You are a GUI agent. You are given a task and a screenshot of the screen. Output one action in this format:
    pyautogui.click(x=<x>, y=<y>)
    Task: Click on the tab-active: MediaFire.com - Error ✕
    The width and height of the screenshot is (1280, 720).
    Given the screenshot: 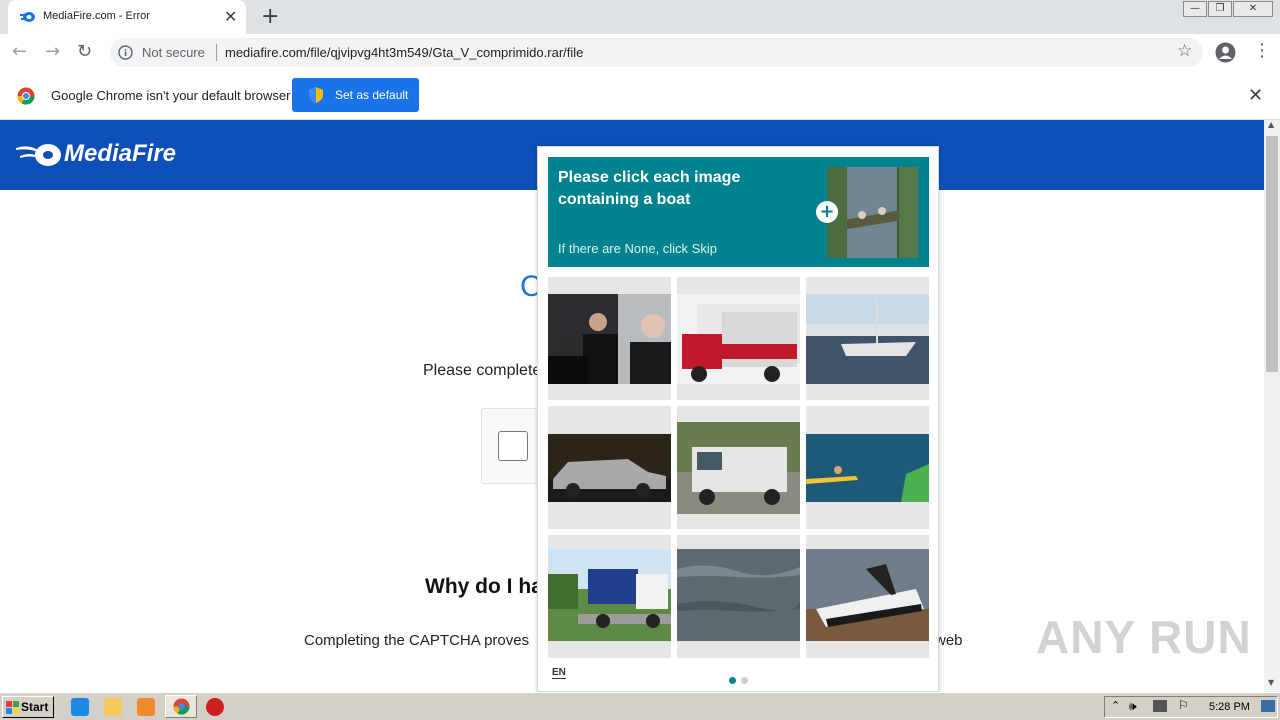 What is the action you would take?
    pyautogui.click(x=127, y=17)
    